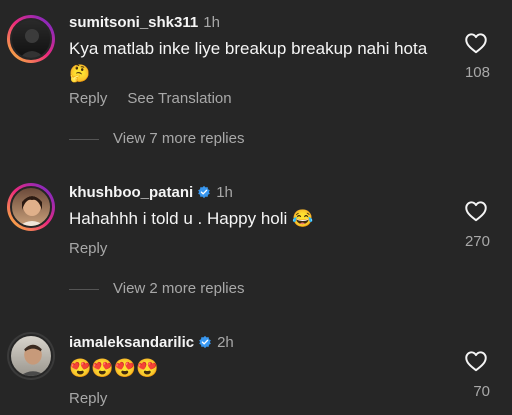 The height and width of the screenshot is (415, 512). What do you see at coordinates (225, 342) in the screenshot?
I see `timestamp: 2h` at bounding box center [225, 342].